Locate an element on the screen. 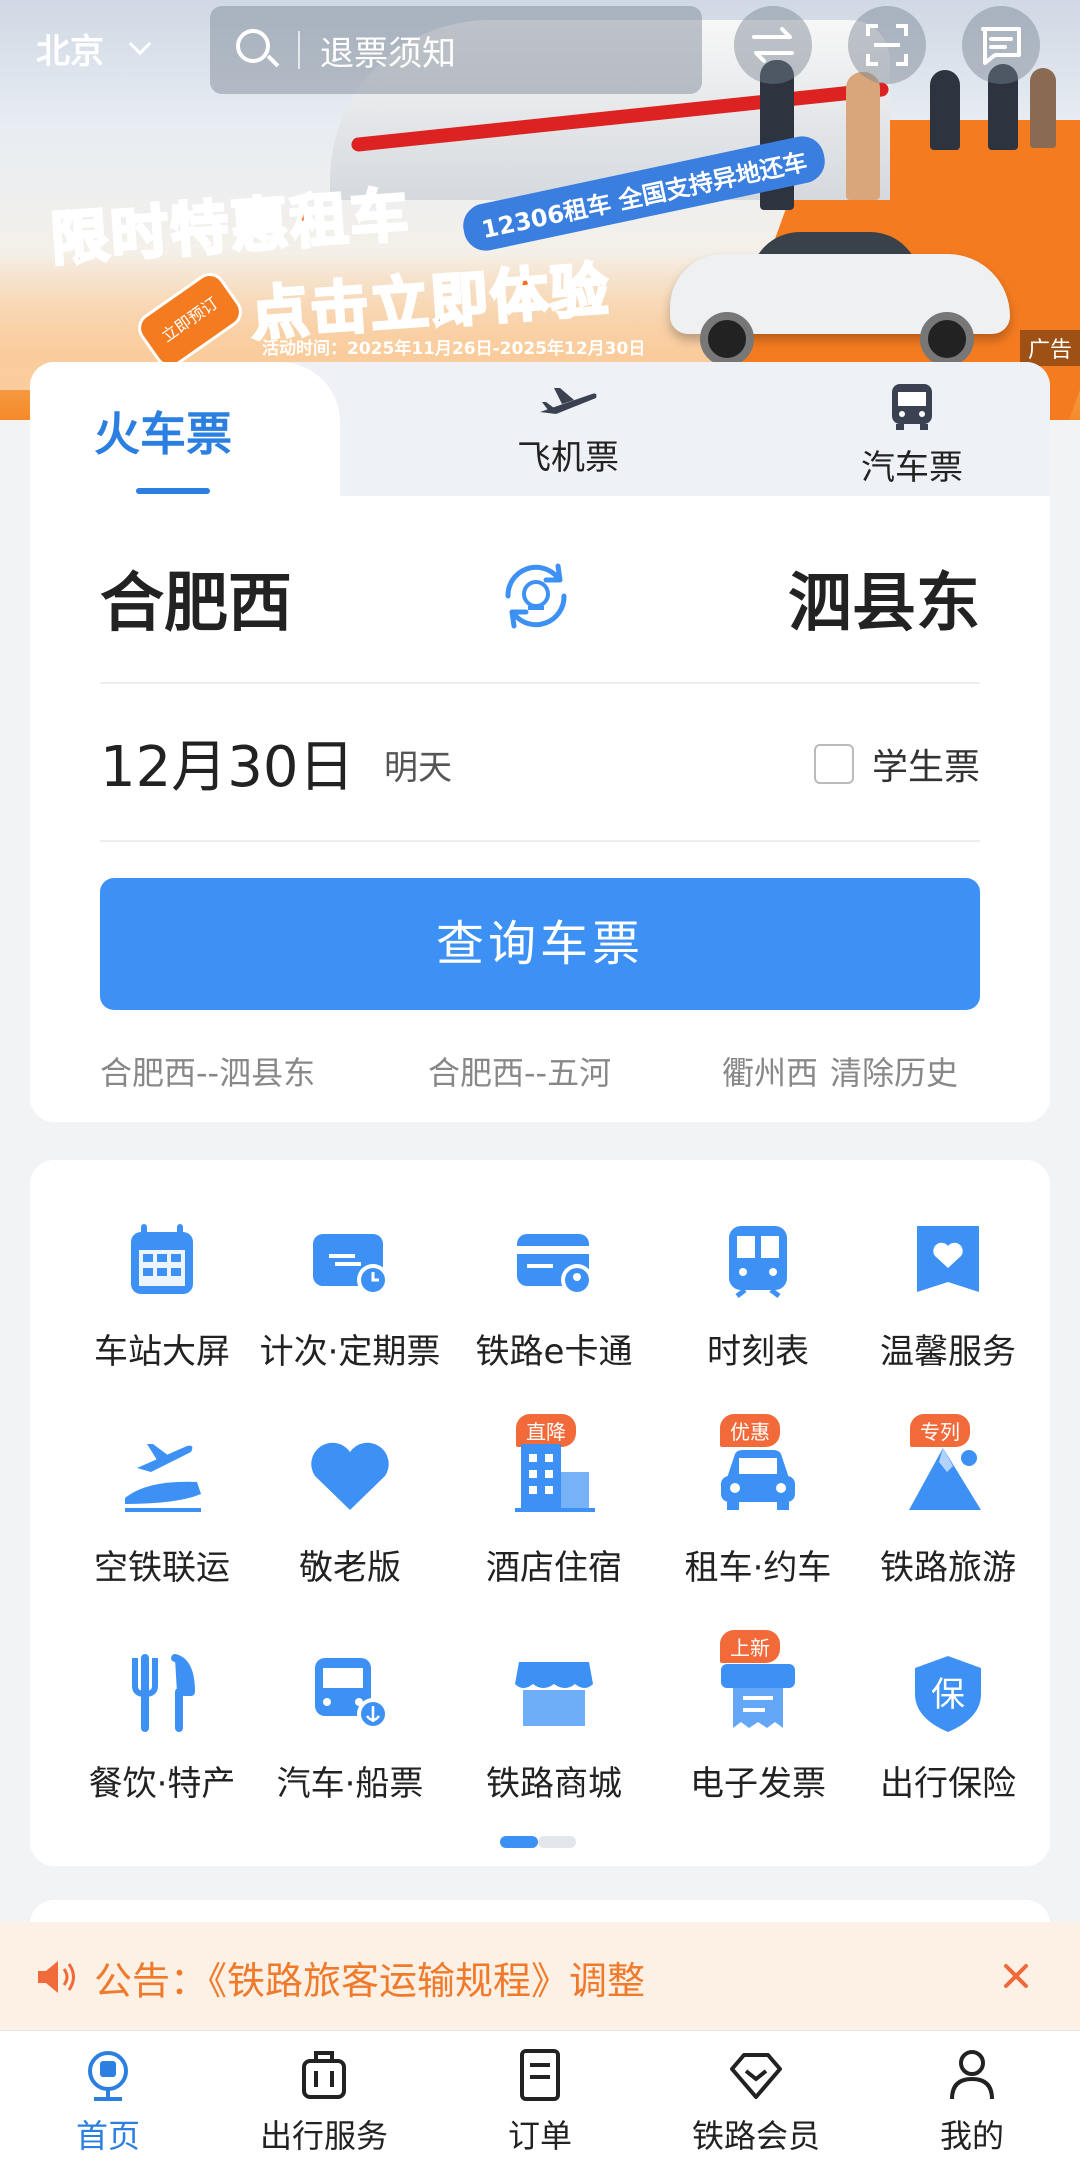 The image size is (1080, 2174). mountain-icon is located at coordinates (945, 1479).